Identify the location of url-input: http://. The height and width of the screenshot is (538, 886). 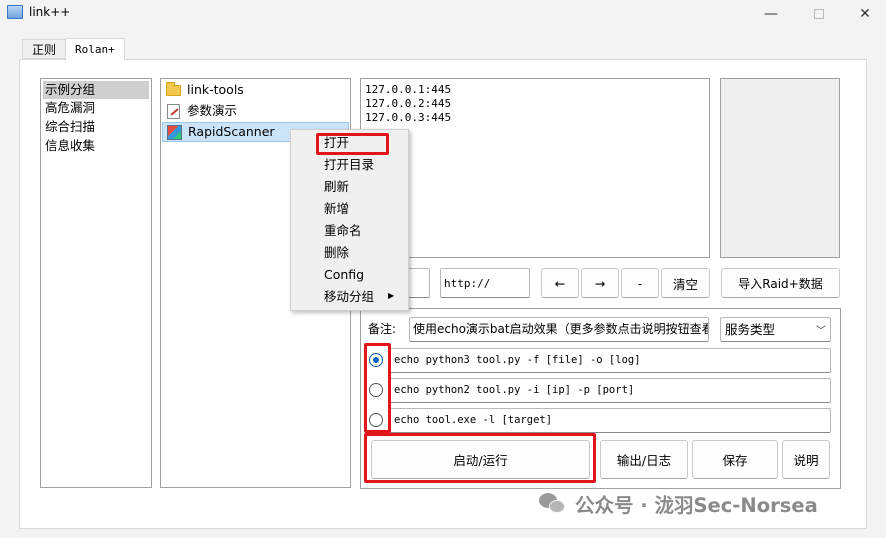
(485, 283).